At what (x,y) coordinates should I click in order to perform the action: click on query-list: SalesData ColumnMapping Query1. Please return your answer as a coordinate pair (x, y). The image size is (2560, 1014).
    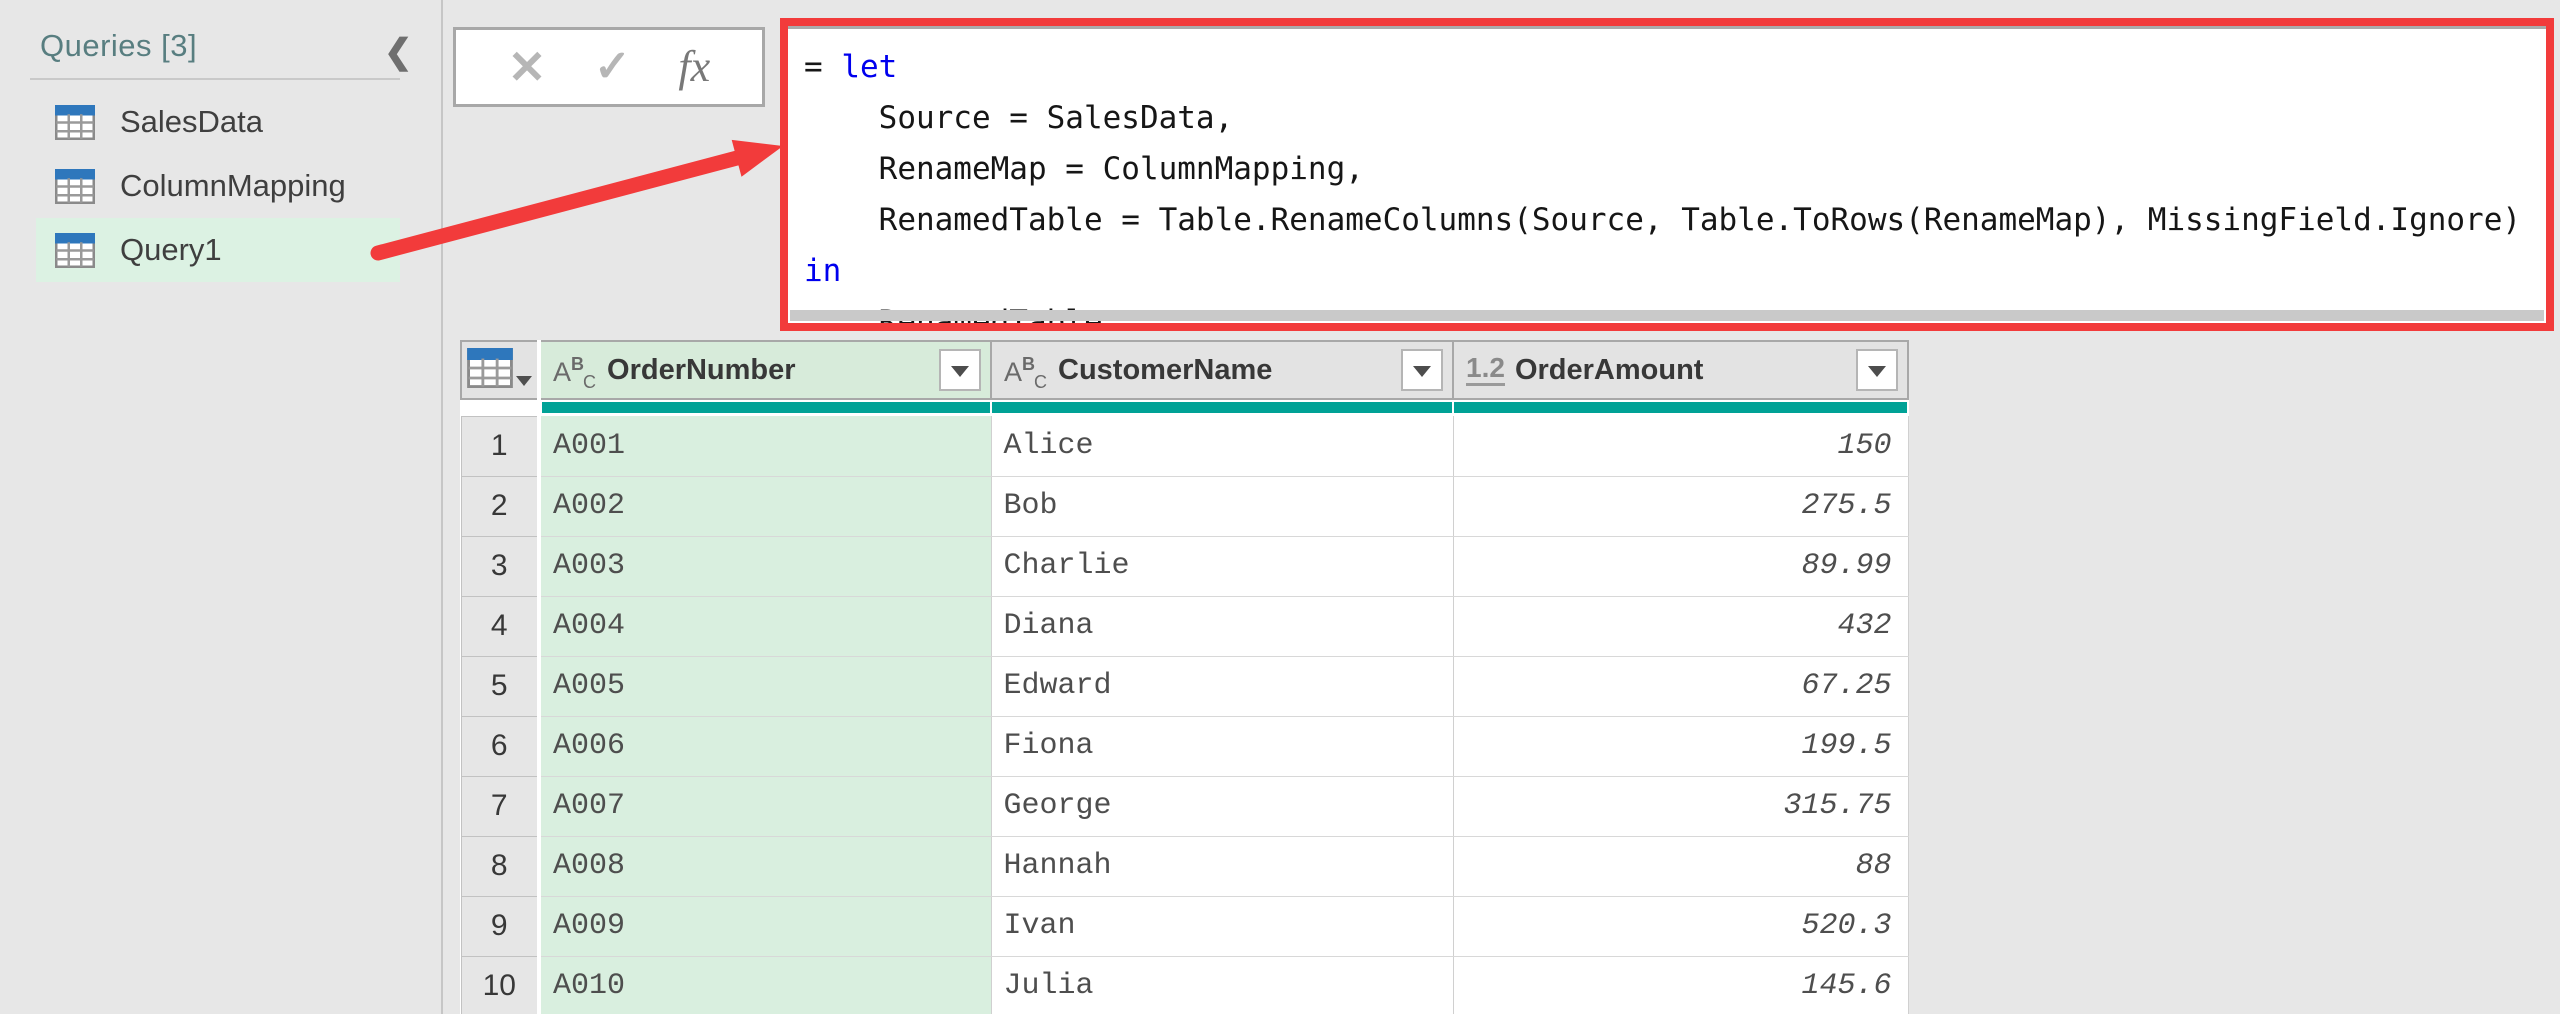
    Looking at the image, I should click on (220, 186).